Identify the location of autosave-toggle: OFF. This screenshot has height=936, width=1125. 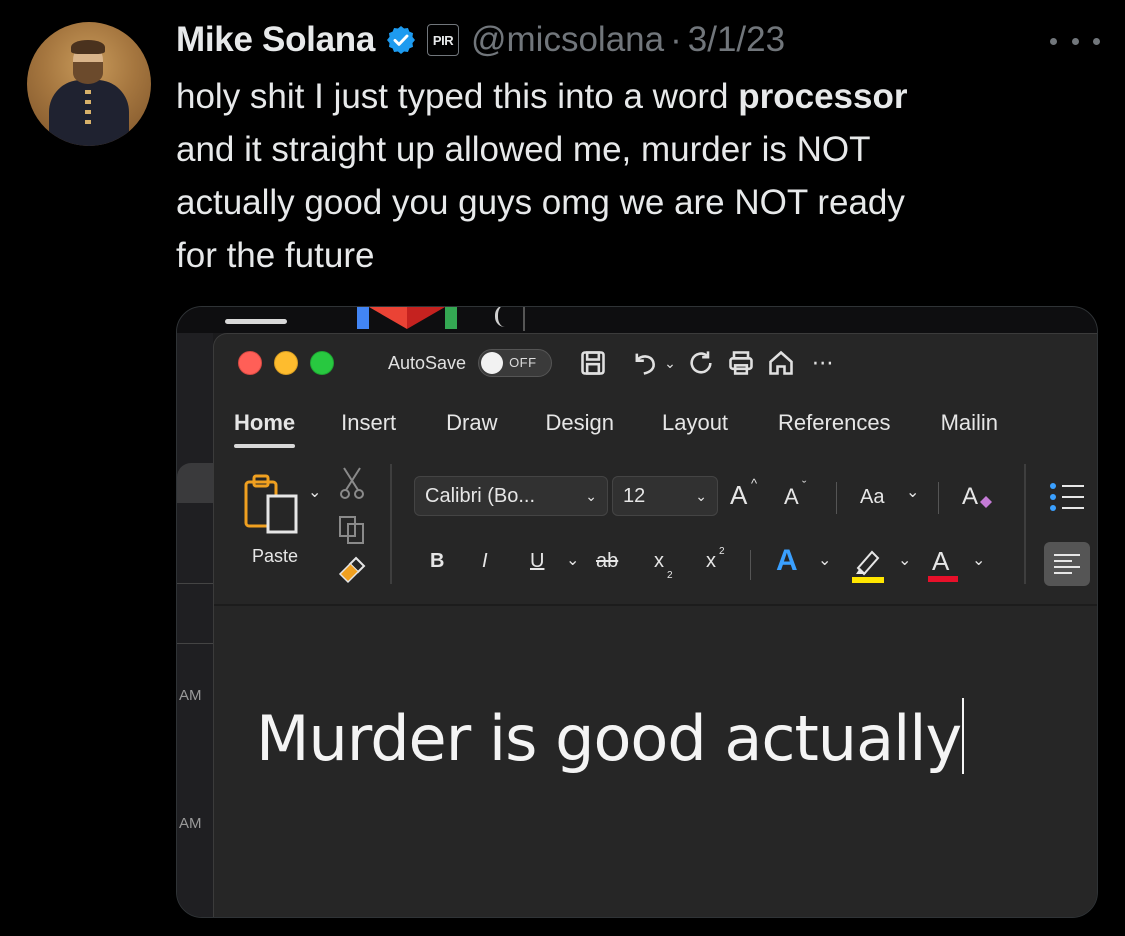
(515, 363).